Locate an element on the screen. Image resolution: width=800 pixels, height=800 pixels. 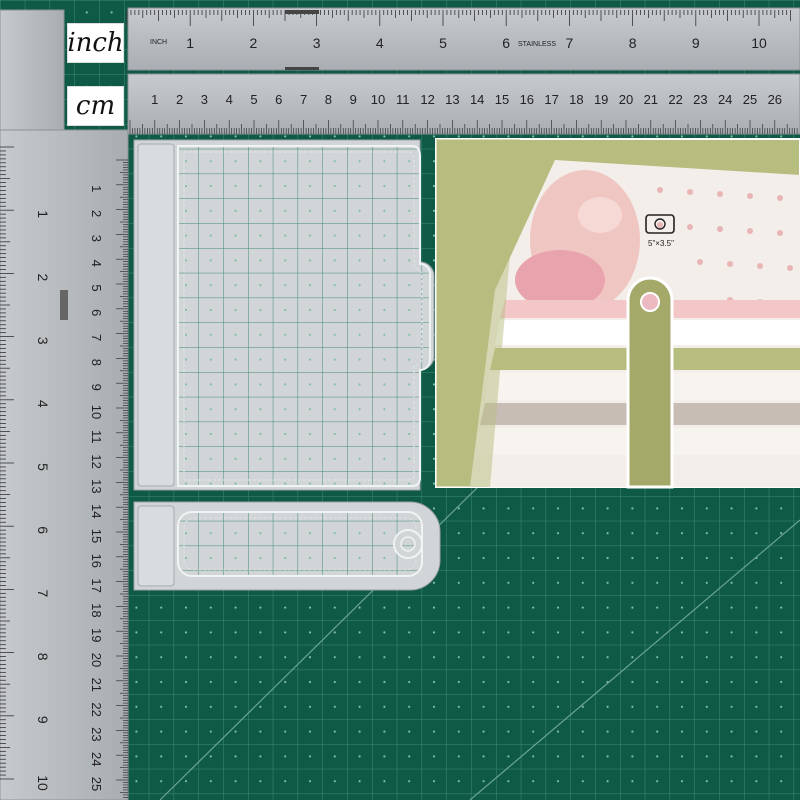
cm-tick-label: 5 is located at coordinates (253, 99).